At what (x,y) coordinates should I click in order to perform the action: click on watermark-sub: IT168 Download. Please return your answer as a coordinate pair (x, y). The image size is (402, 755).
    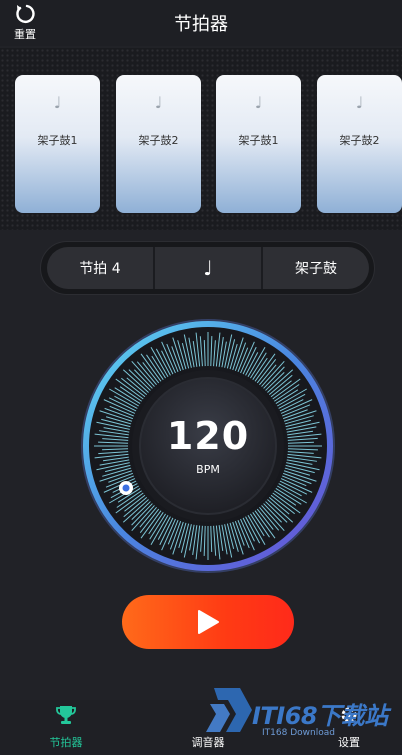
    Looking at the image, I should click on (298, 733).